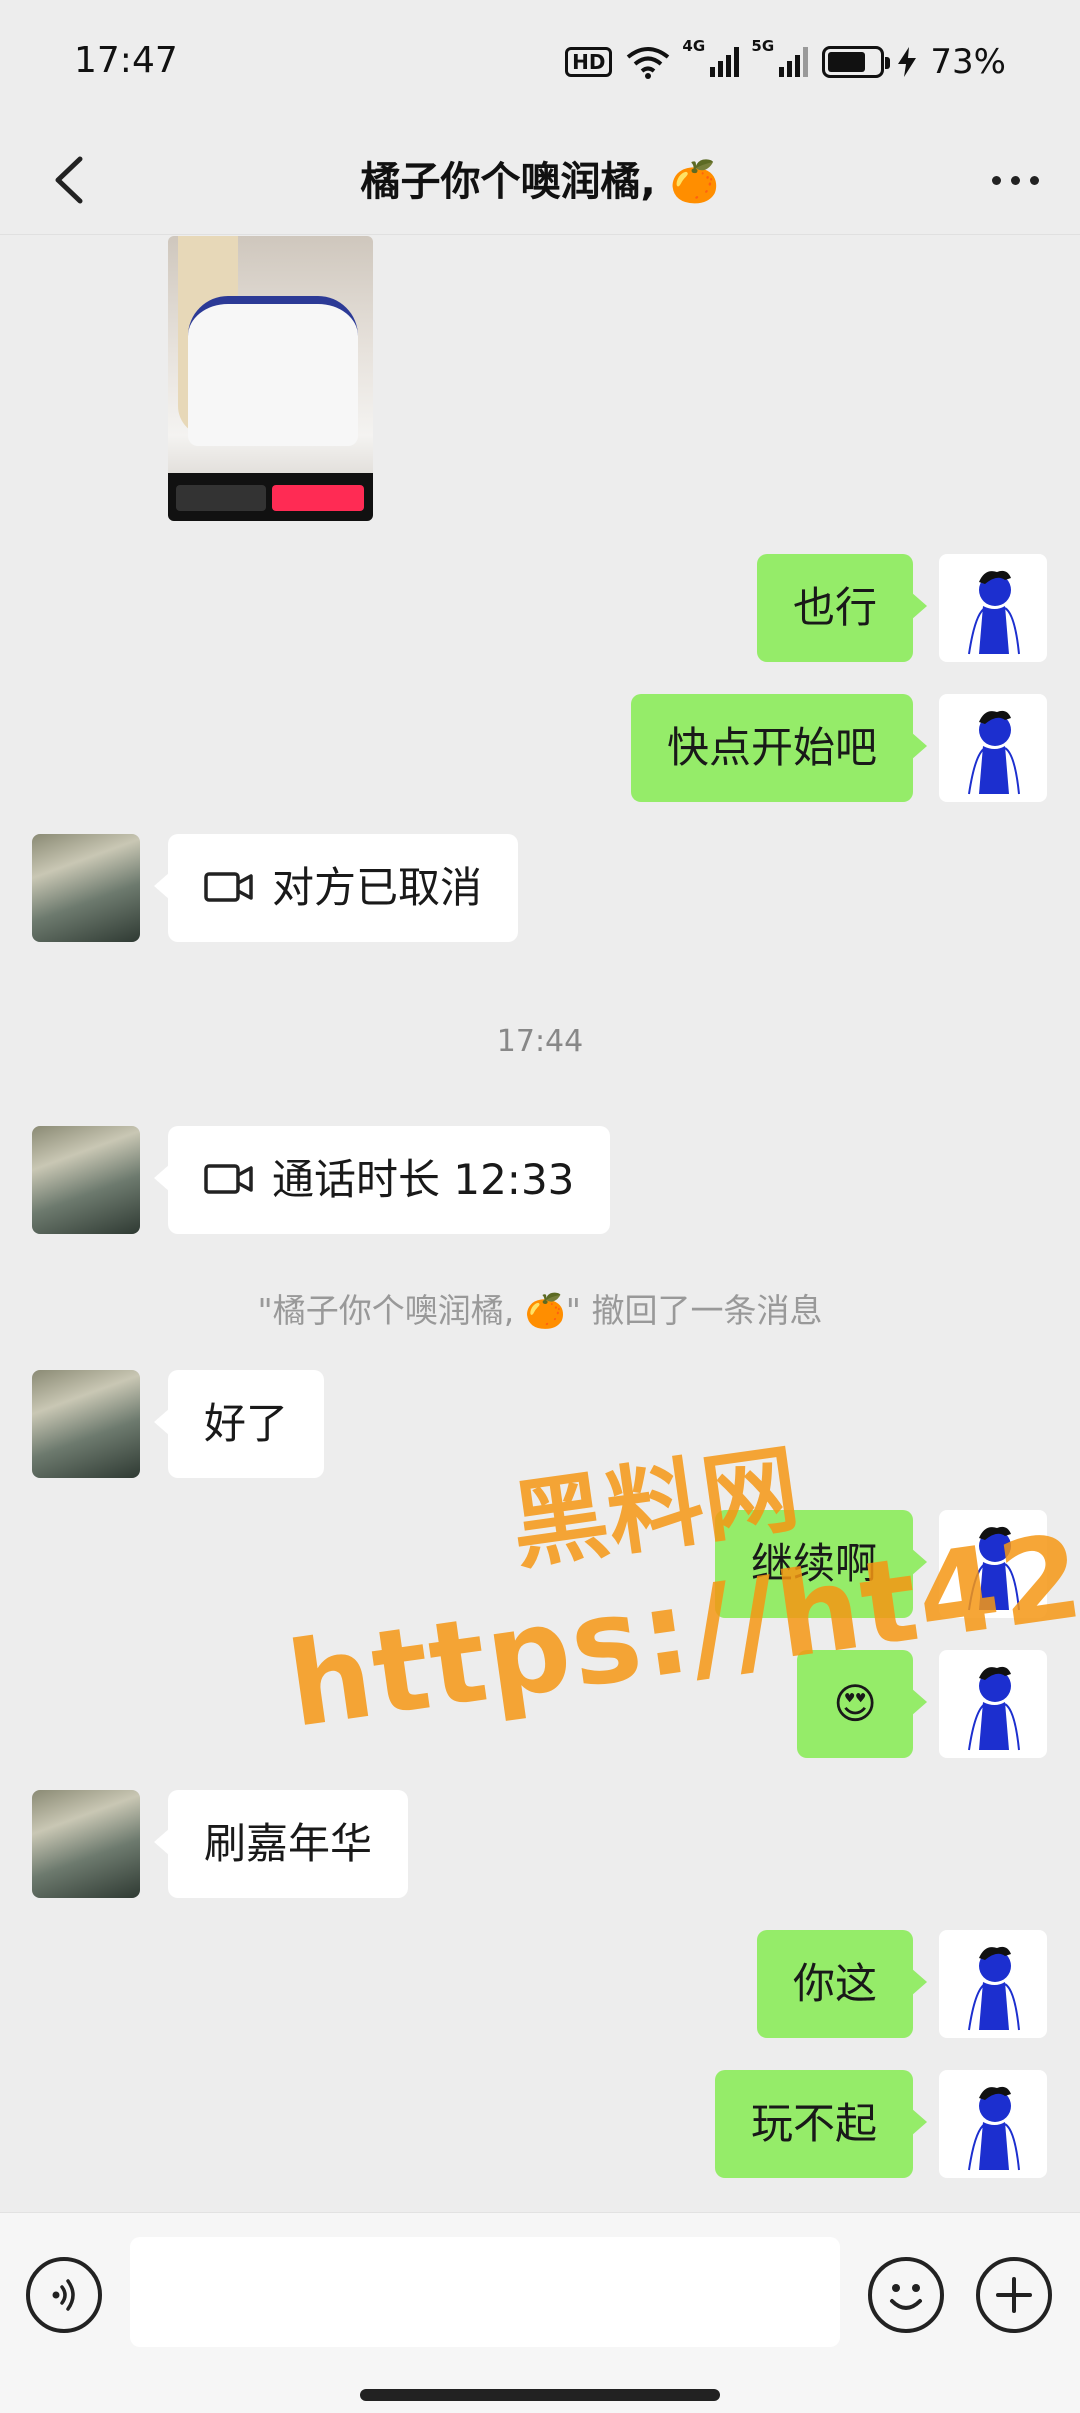 The width and height of the screenshot is (1080, 2413). I want to click on chat-header: 橘子你个噢润橘, 🍊, so click(540, 180).